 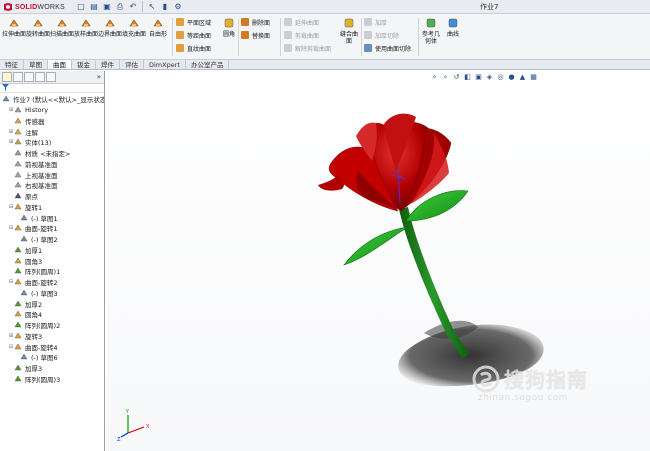 I want to click on ribbon-divider, so click(x=238, y=37).